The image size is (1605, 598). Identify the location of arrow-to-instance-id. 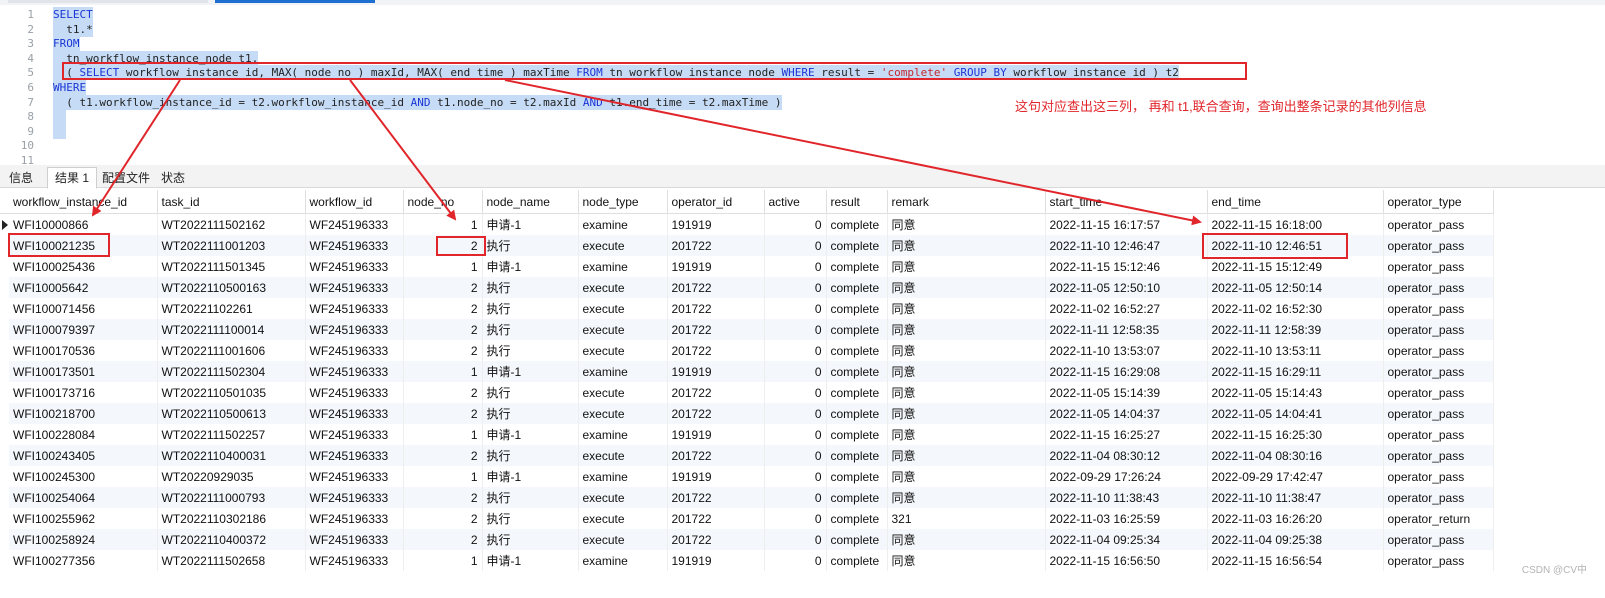
(136, 148).